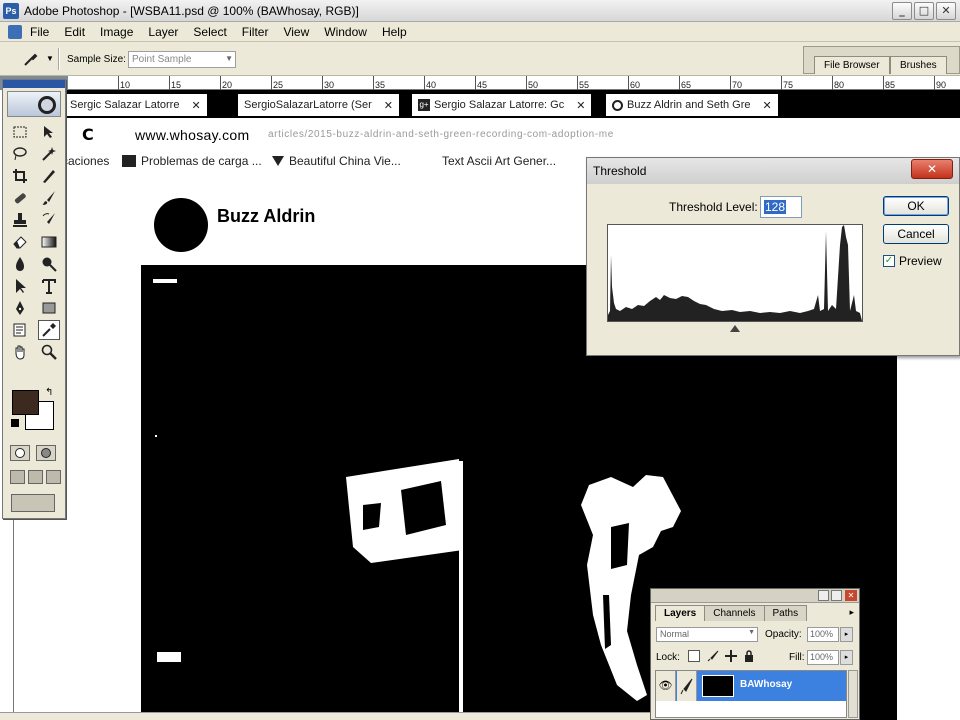  Describe the element at coordinates (209, 32) in the screenshot. I see `menu-select: Select` at that location.